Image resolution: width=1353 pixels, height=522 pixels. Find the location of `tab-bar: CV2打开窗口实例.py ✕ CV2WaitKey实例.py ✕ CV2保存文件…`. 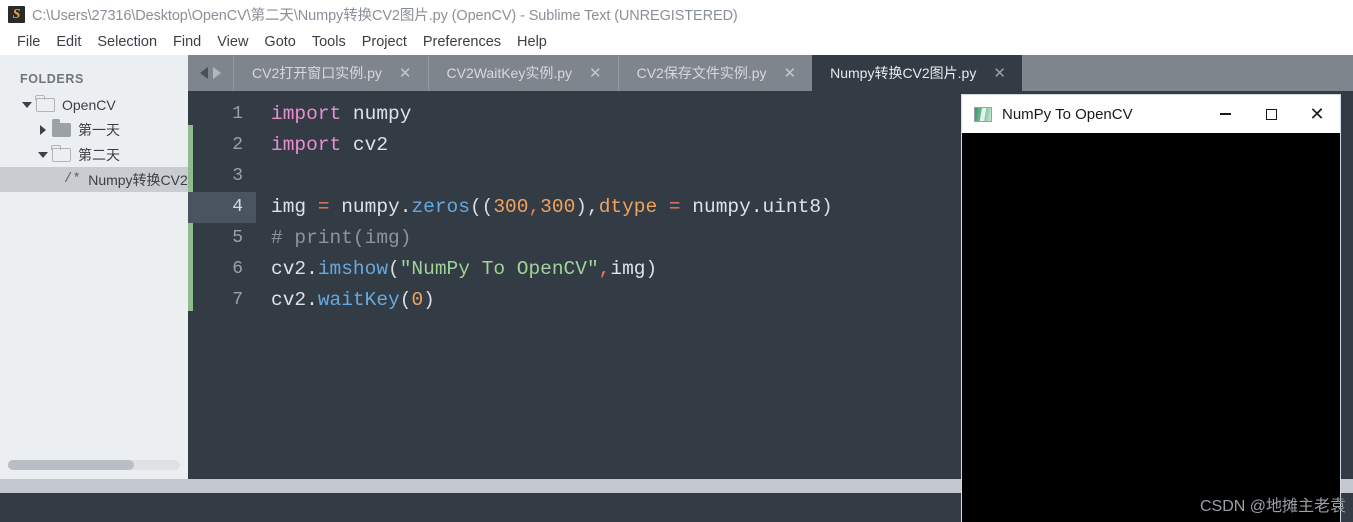

tab-bar: CV2打开窗口实例.py ✕ CV2WaitKey实例.py ✕ CV2保存文件… is located at coordinates (770, 73).